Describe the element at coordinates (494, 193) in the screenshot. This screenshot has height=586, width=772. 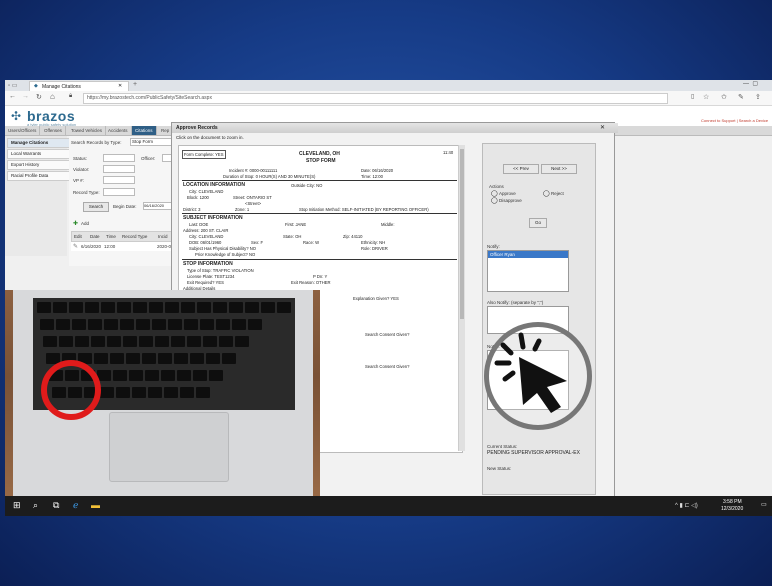
I see `approve-radio: ◯` at that location.